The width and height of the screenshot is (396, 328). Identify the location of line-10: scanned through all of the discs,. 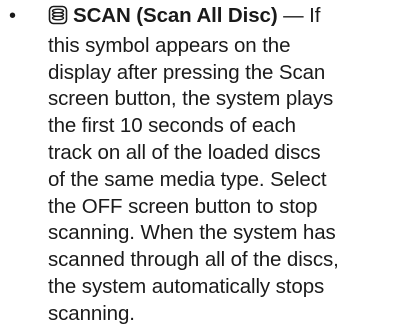
(193, 260).